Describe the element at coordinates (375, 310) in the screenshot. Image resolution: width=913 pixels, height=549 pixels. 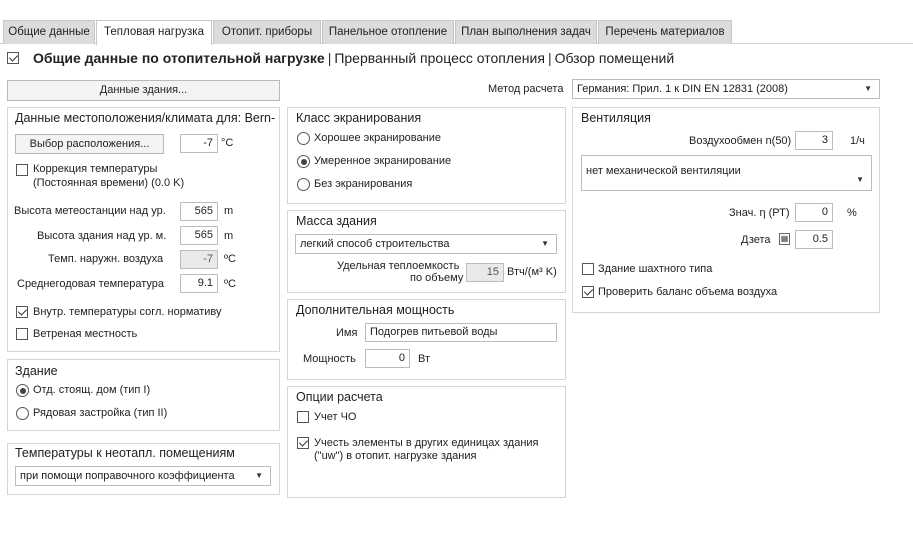
I see `extra-power-title: Дополнительная мощность` at that location.